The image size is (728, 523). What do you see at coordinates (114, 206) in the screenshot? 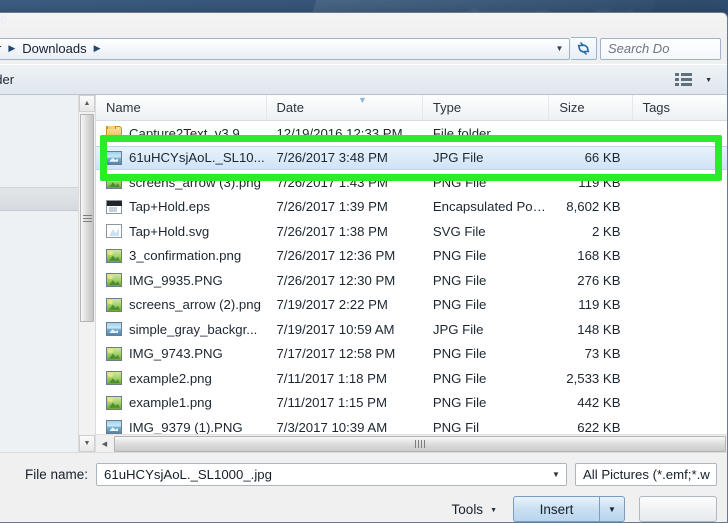
I see `eps-file-icon` at bounding box center [114, 206].